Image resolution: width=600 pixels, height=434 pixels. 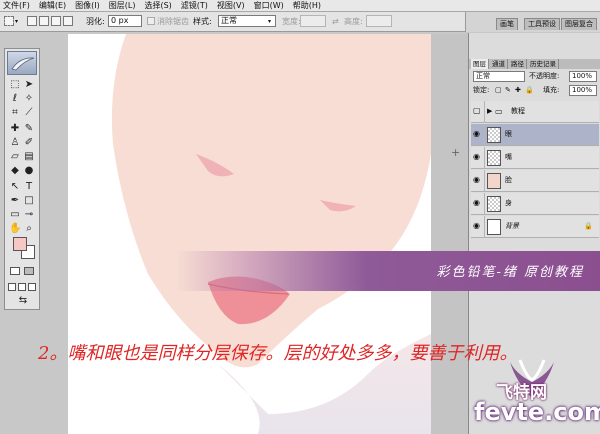 What do you see at coordinates (29, 201) in the screenshot?
I see `shape-tool-icon: □` at bounding box center [29, 201].